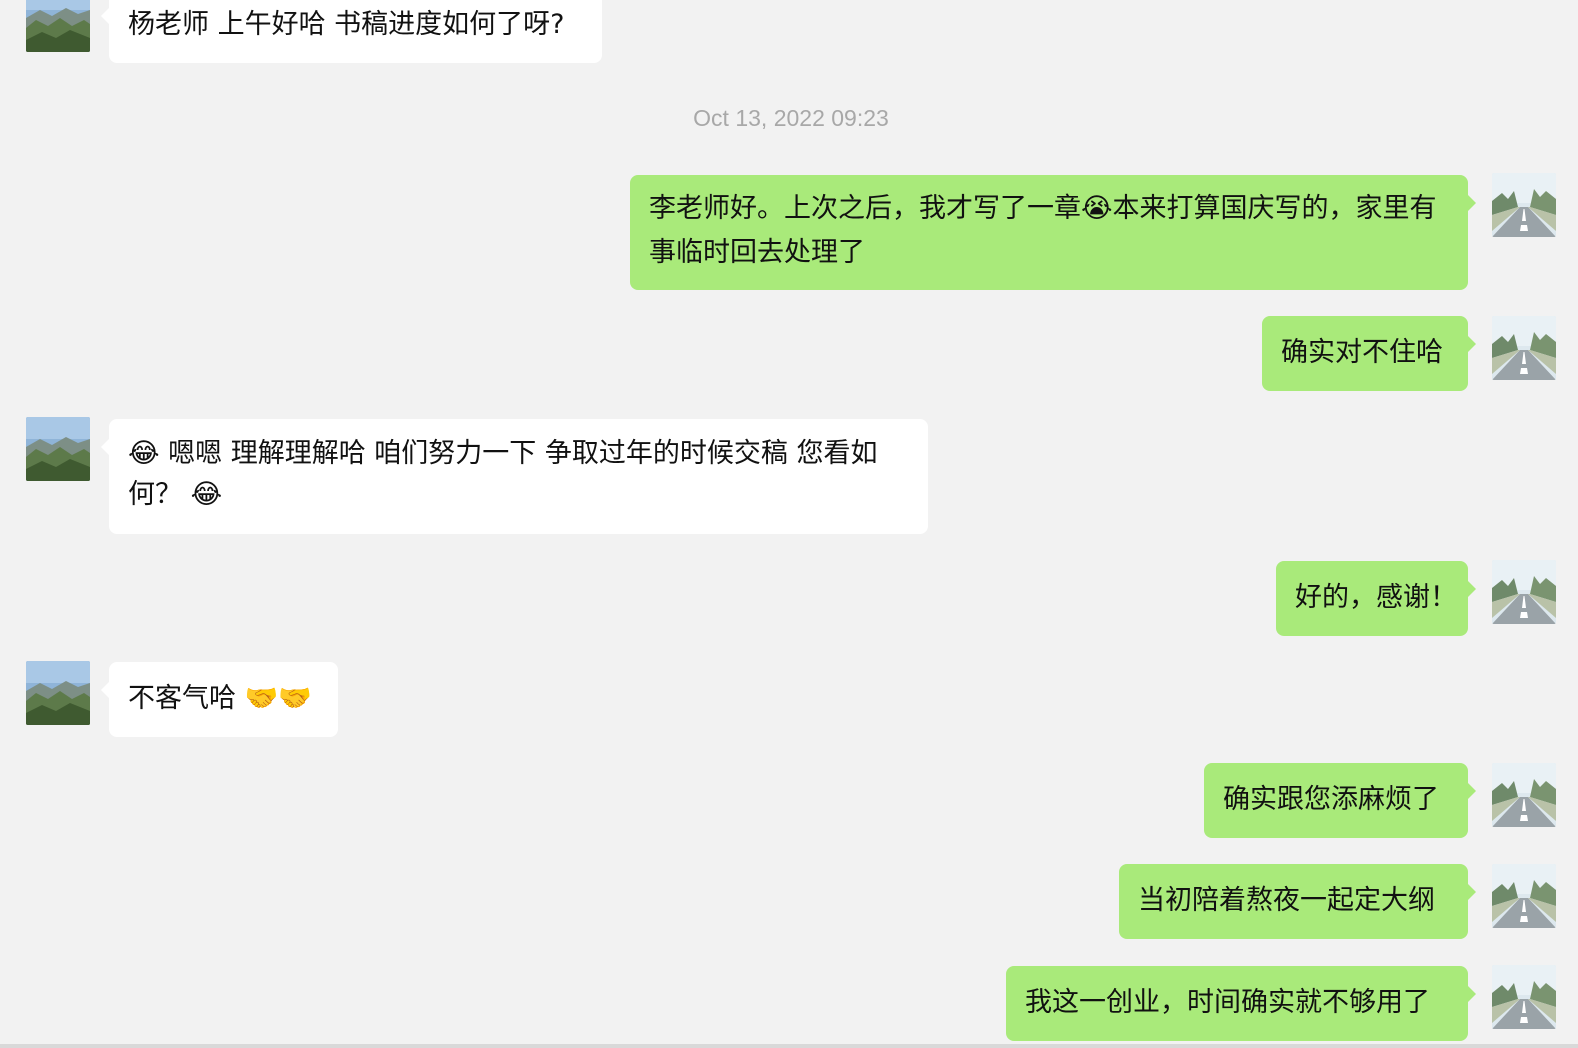 Image resolution: width=1578 pixels, height=1048 pixels. Describe the element at coordinates (1043, 230) in the screenshot. I see `message-text: 李老师好。上次之后，我才写了一章😭本来打算国庆写的，家里有事临时回去处理了` at that location.